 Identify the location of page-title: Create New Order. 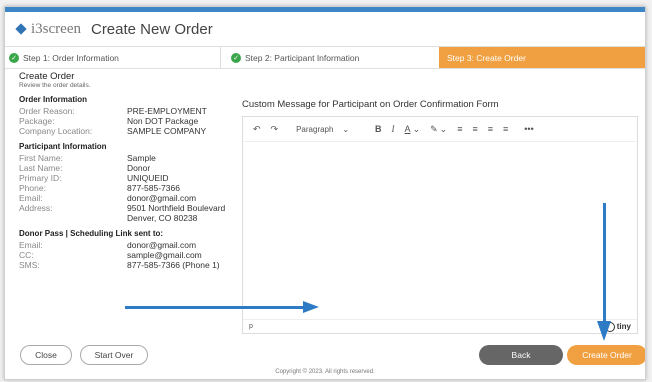
(151, 29).